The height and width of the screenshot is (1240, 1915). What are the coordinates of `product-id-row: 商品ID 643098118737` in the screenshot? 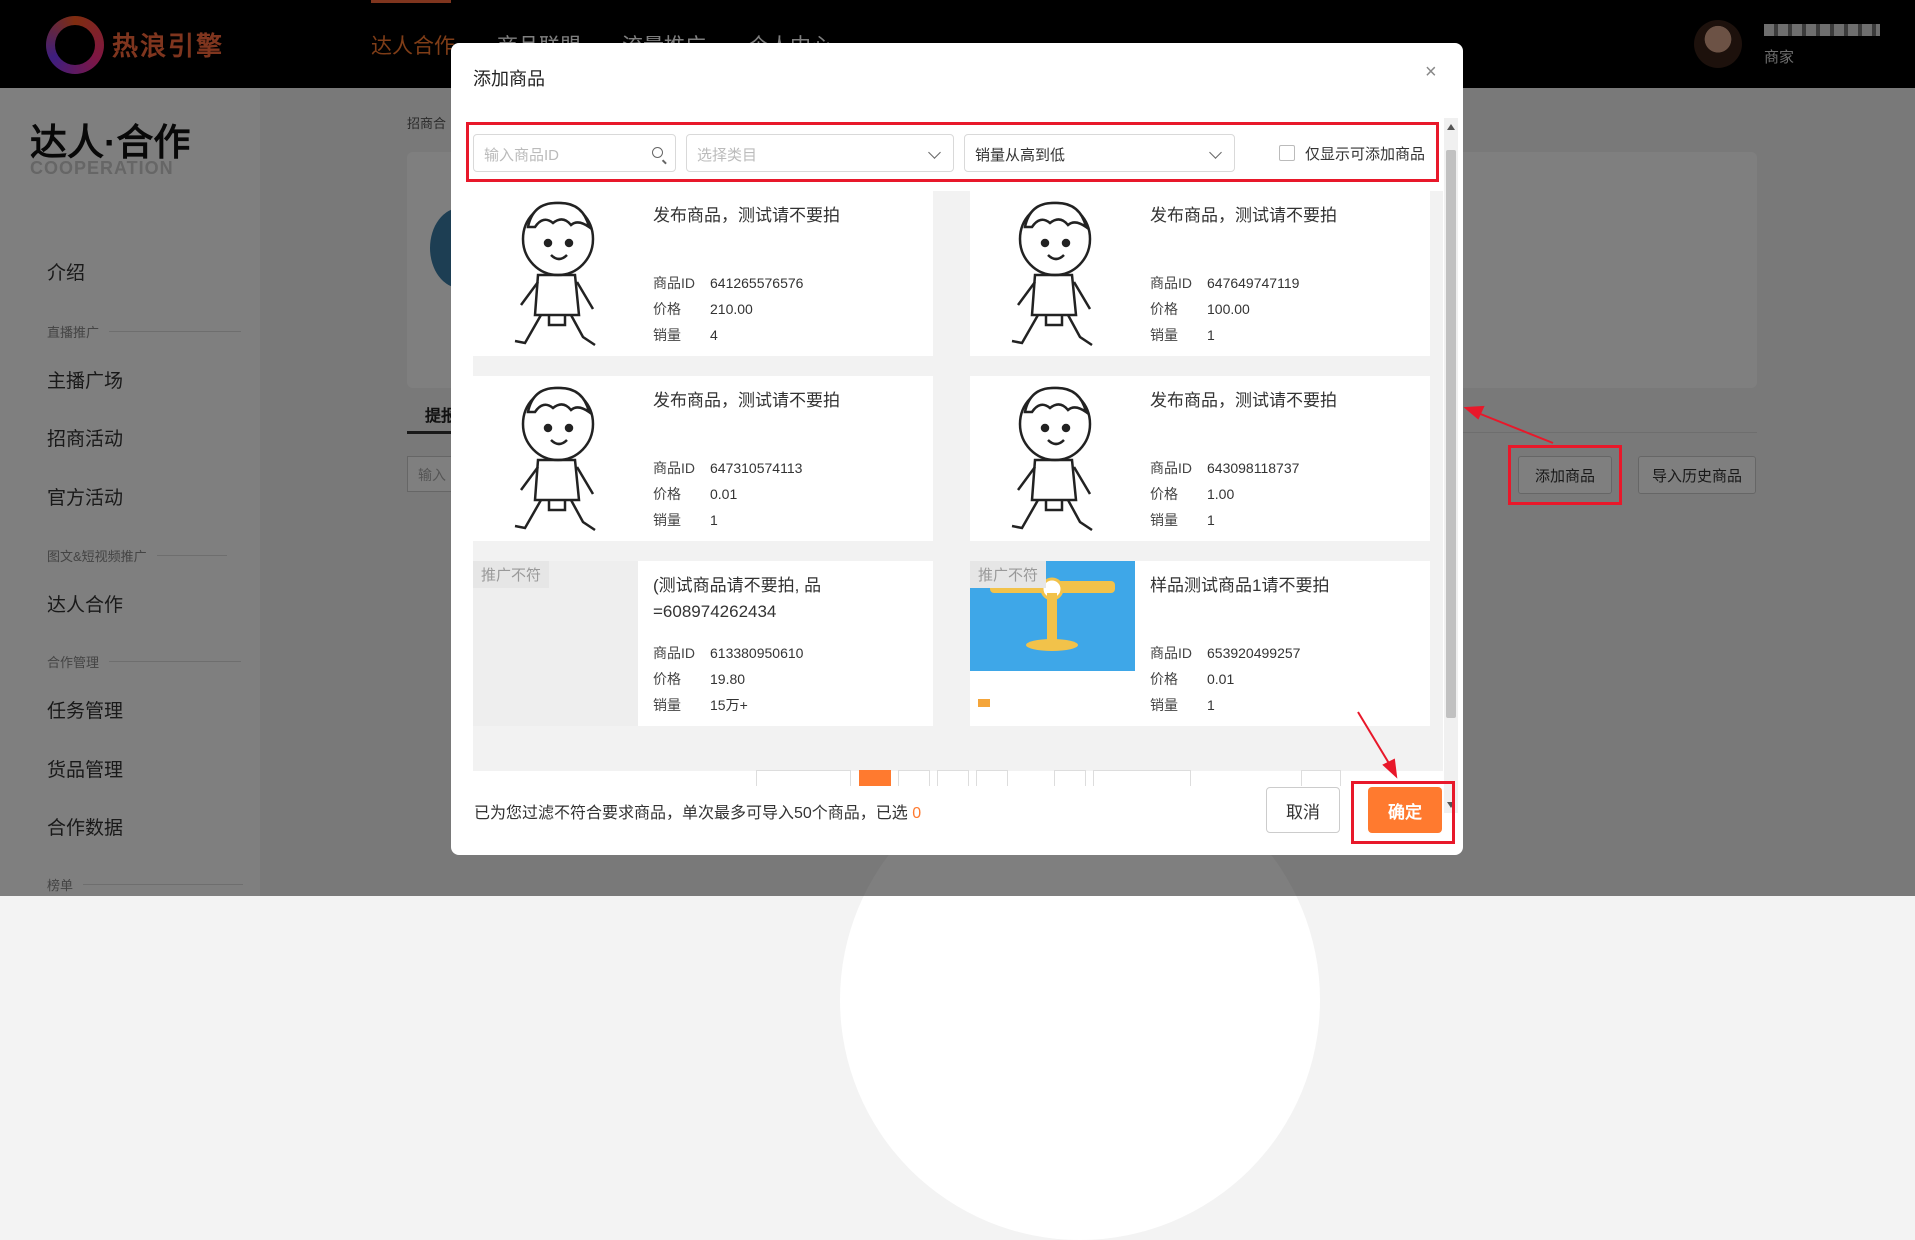 It's located at (1224, 468).